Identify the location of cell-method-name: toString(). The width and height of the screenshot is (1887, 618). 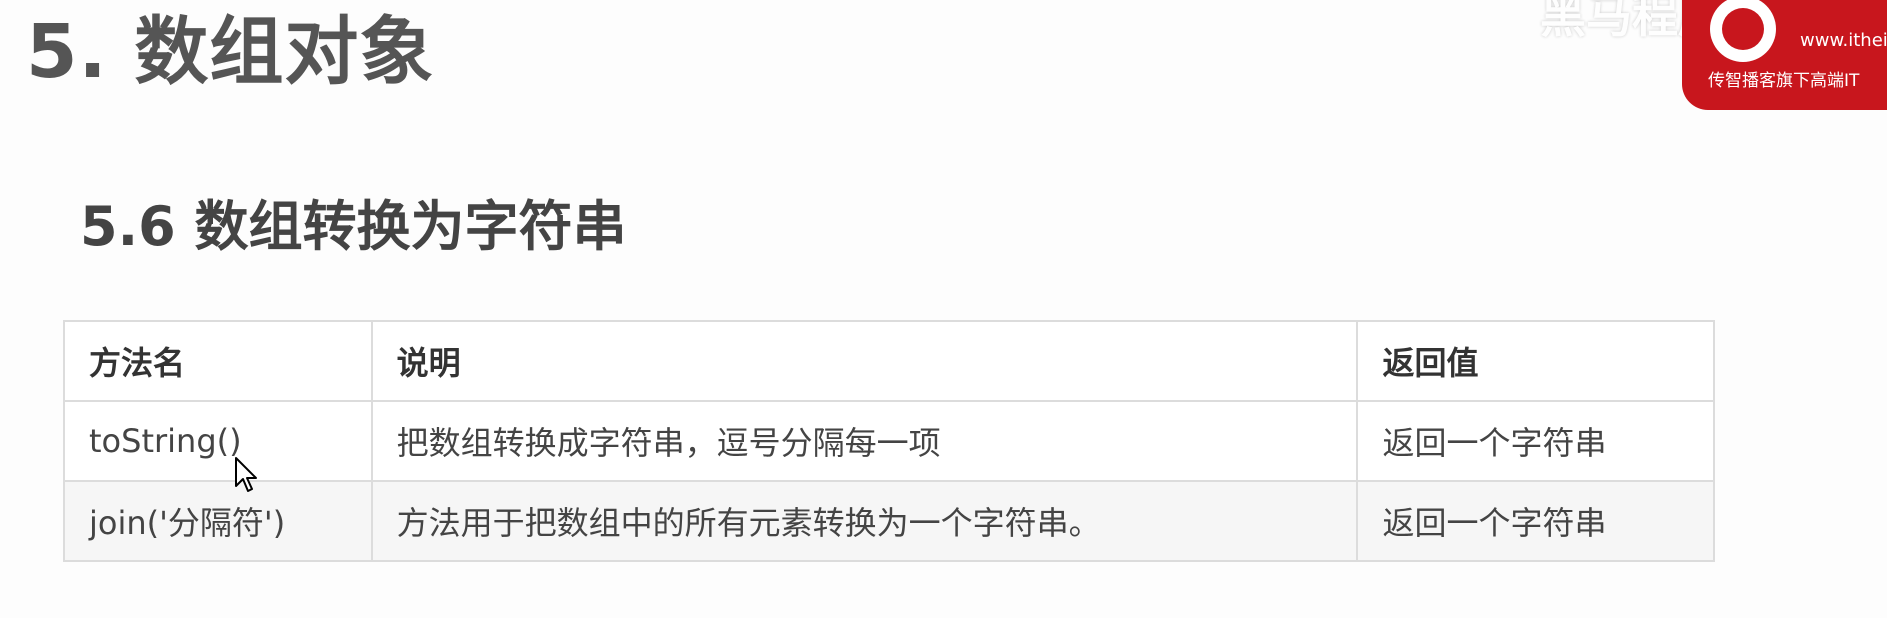
(218, 441).